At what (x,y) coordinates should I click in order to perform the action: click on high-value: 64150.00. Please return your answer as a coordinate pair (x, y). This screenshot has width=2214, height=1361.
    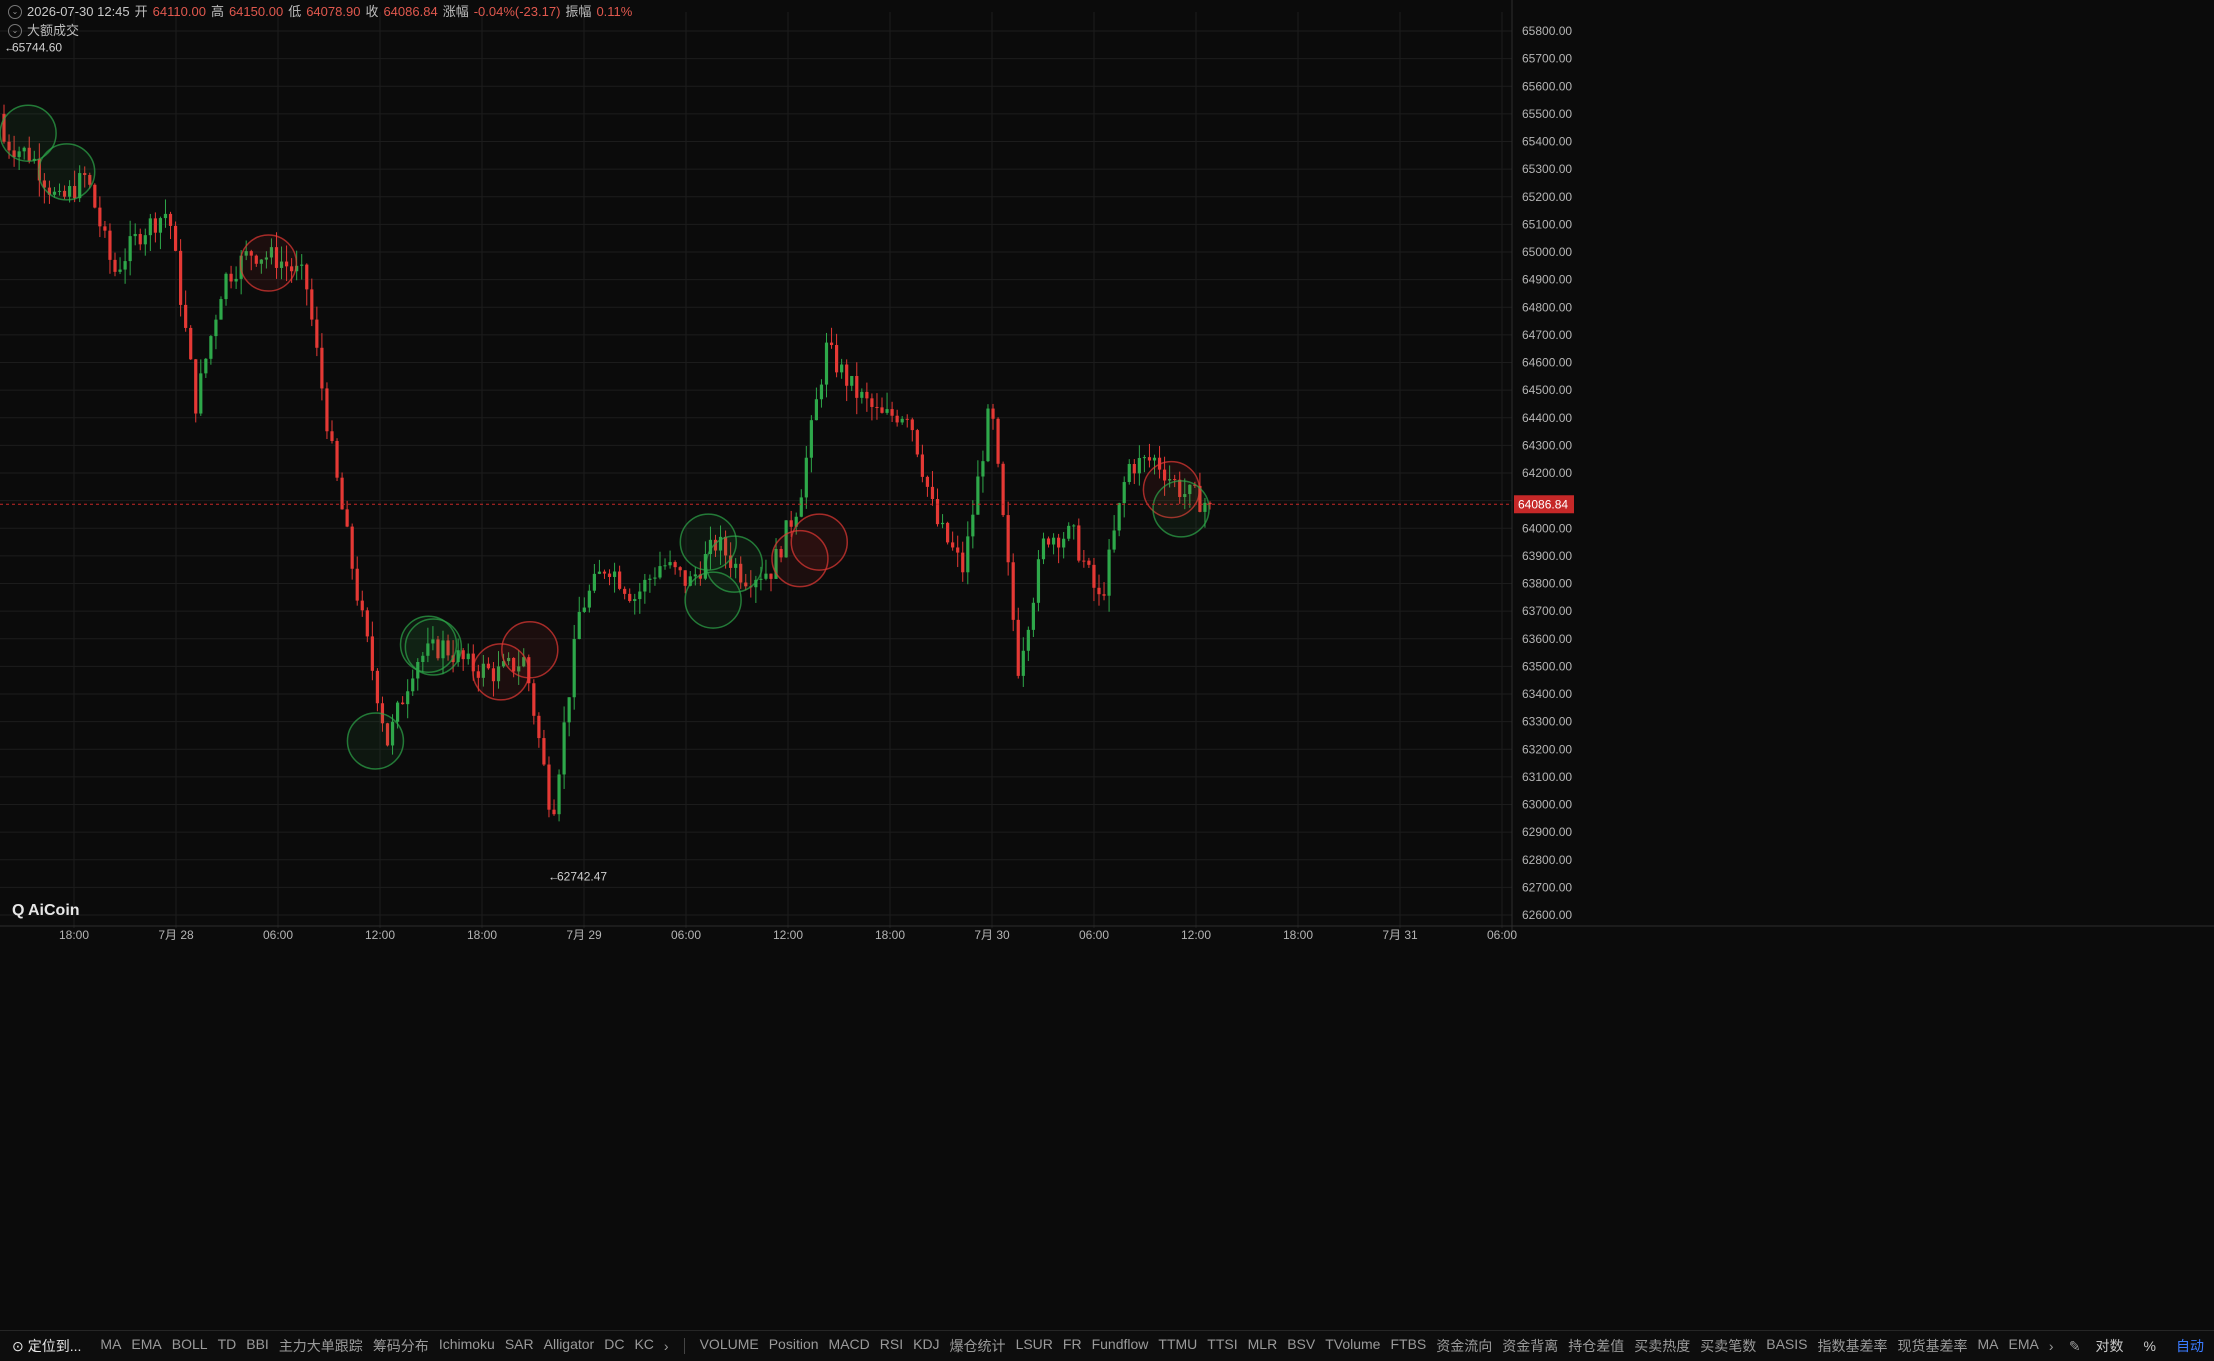
    Looking at the image, I should click on (256, 11).